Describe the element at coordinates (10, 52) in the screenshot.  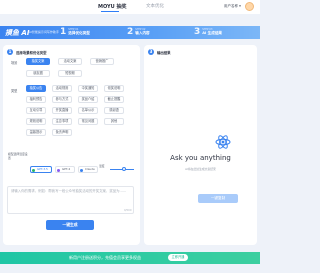
I see `section-number: 1` at that location.